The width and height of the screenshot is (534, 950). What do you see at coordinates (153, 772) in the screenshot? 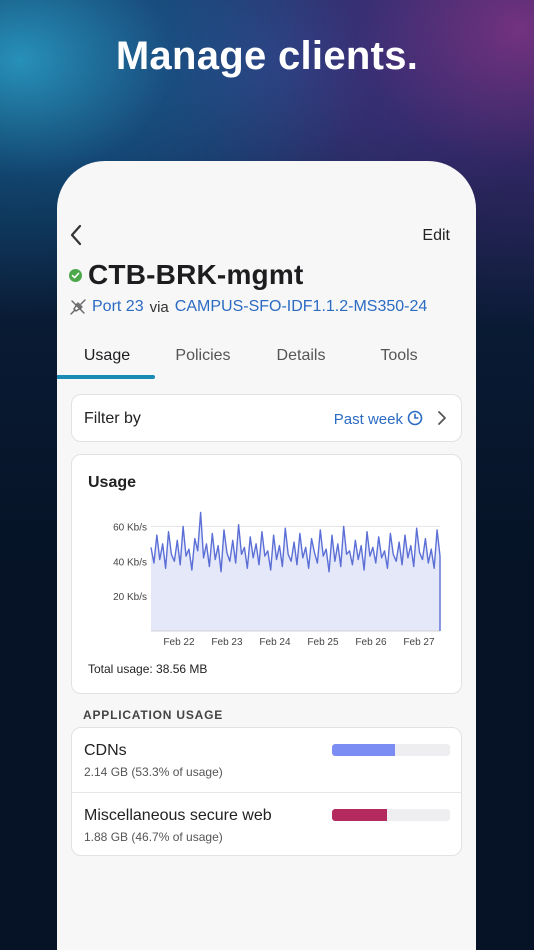
I see `app-detail: 2.14 GB (53.3% of usage)` at bounding box center [153, 772].